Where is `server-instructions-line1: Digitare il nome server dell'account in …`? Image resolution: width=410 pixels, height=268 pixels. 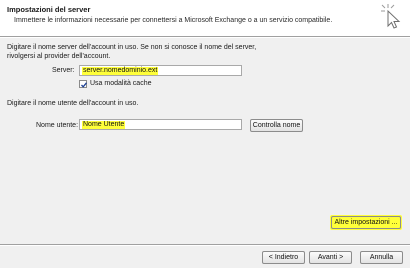
server-instructions-line1: Digitare il nome server dell'account in … is located at coordinates (132, 47).